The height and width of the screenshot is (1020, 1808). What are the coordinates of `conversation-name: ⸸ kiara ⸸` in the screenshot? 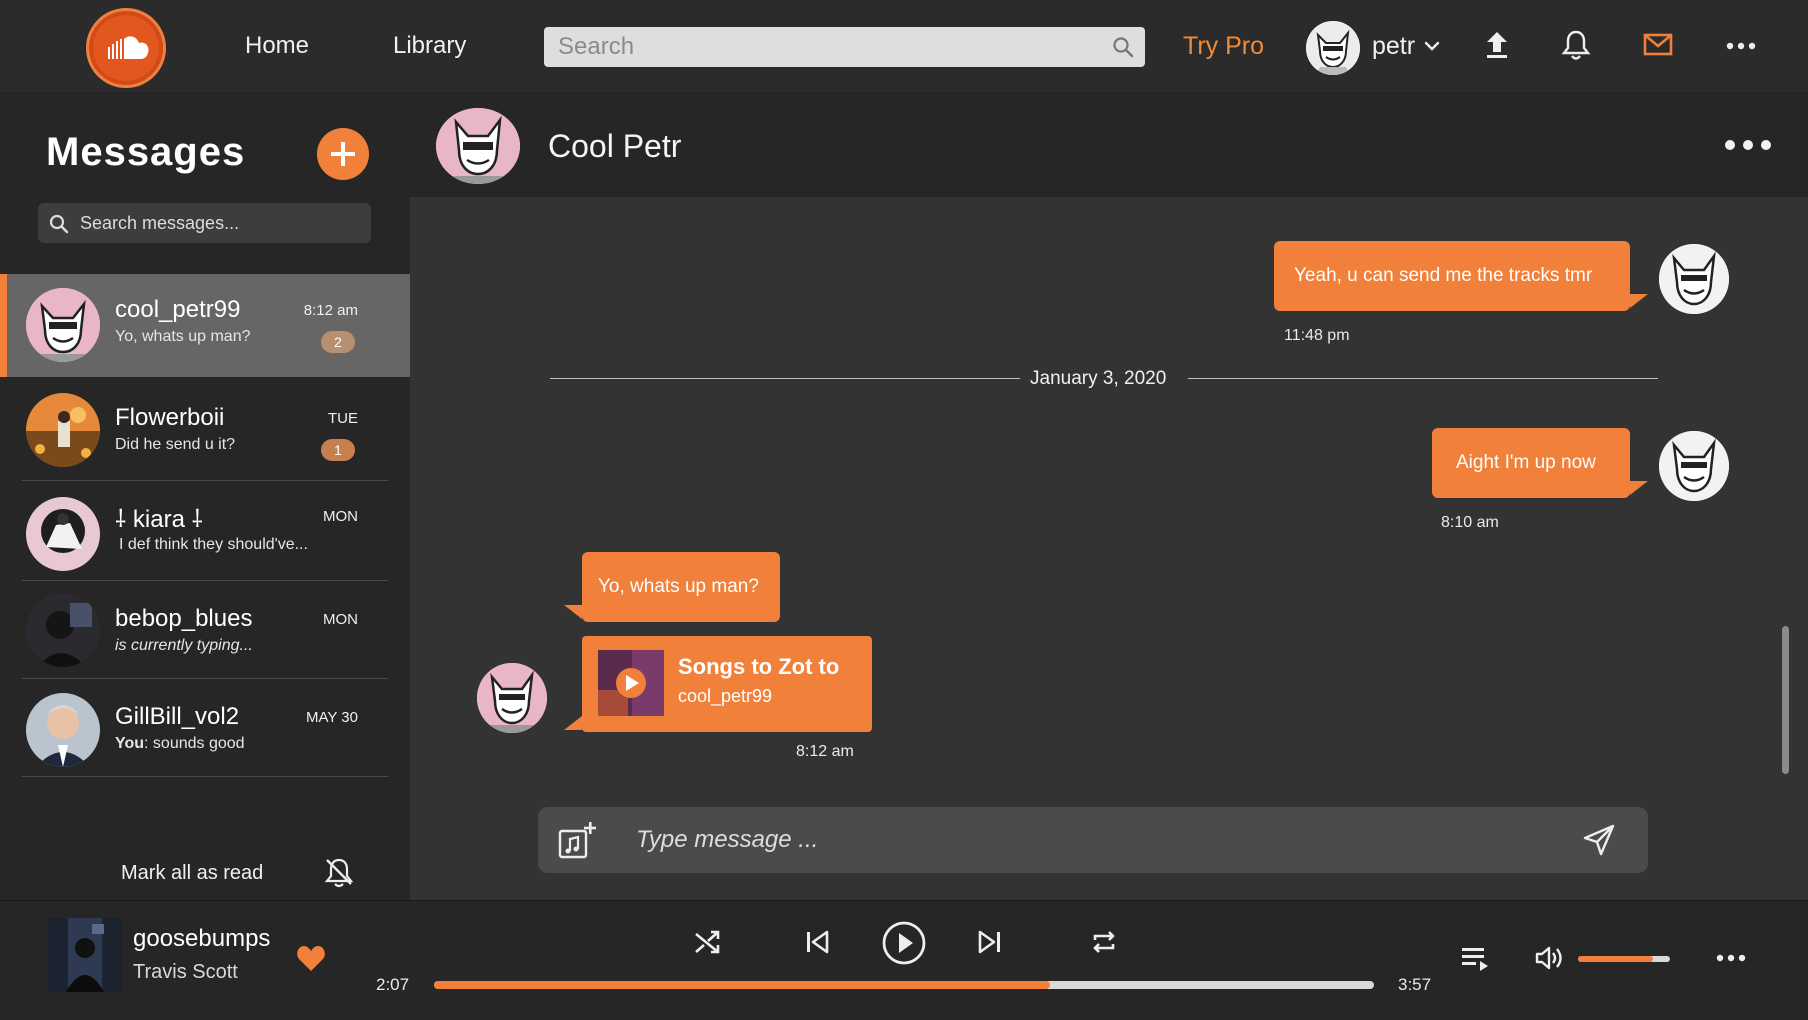 It's located at (159, 519).